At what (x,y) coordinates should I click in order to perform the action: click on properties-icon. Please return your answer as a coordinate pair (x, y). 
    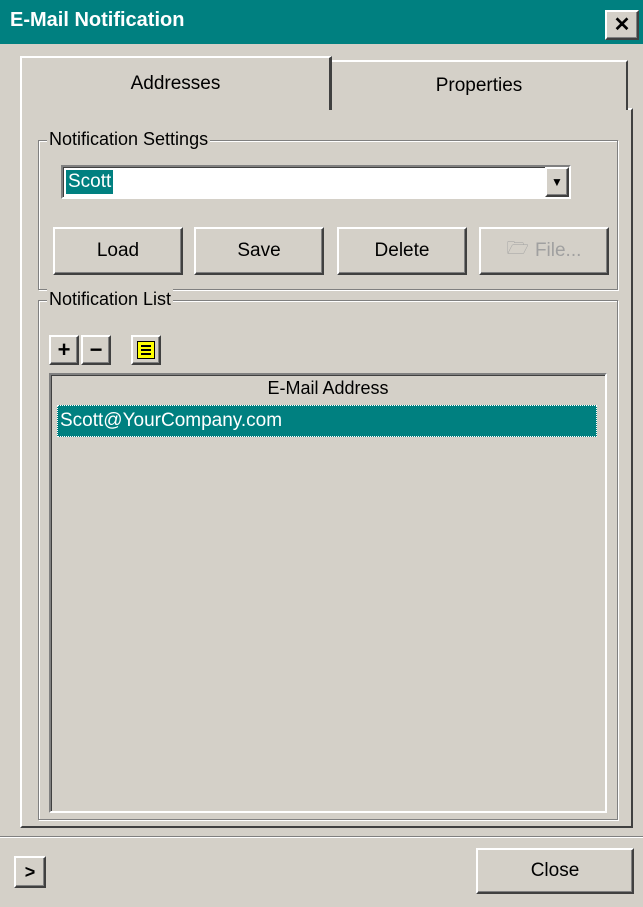
    Looking at the image, I should click on (146, 350).